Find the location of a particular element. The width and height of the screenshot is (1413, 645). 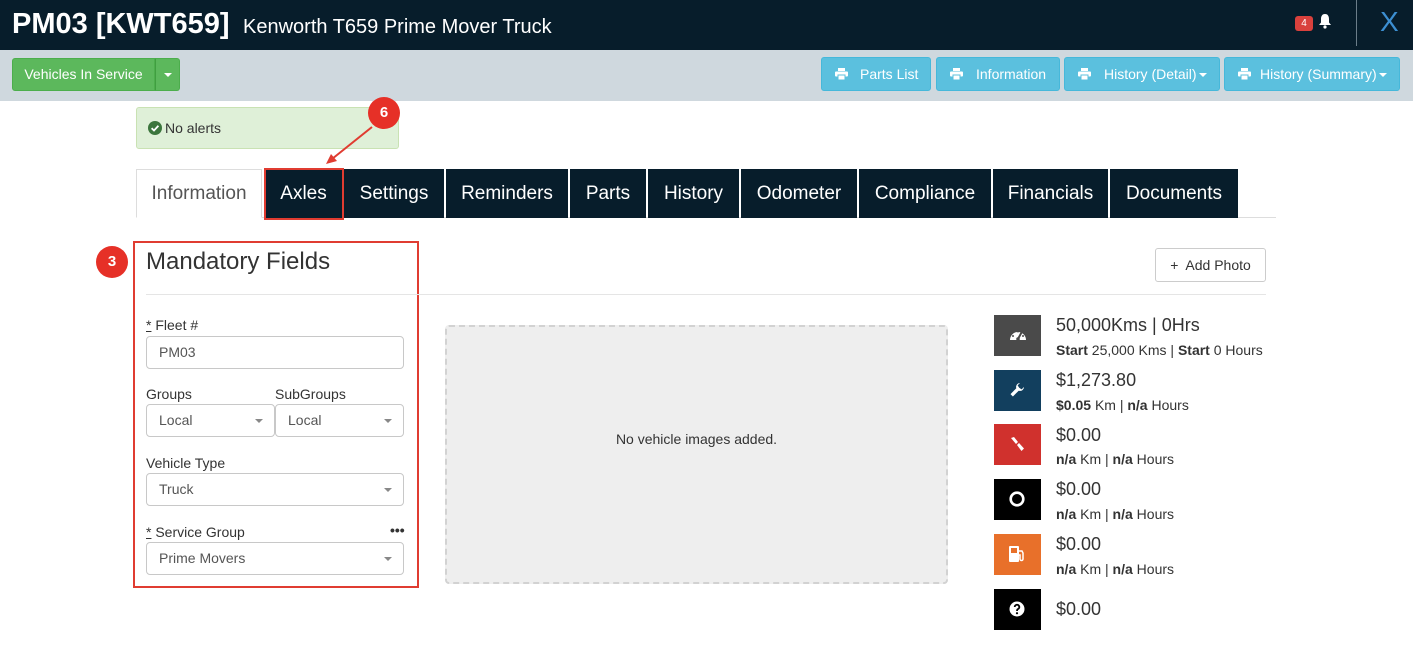

other-total: $0.00 is located at coordinates (1079, 609).